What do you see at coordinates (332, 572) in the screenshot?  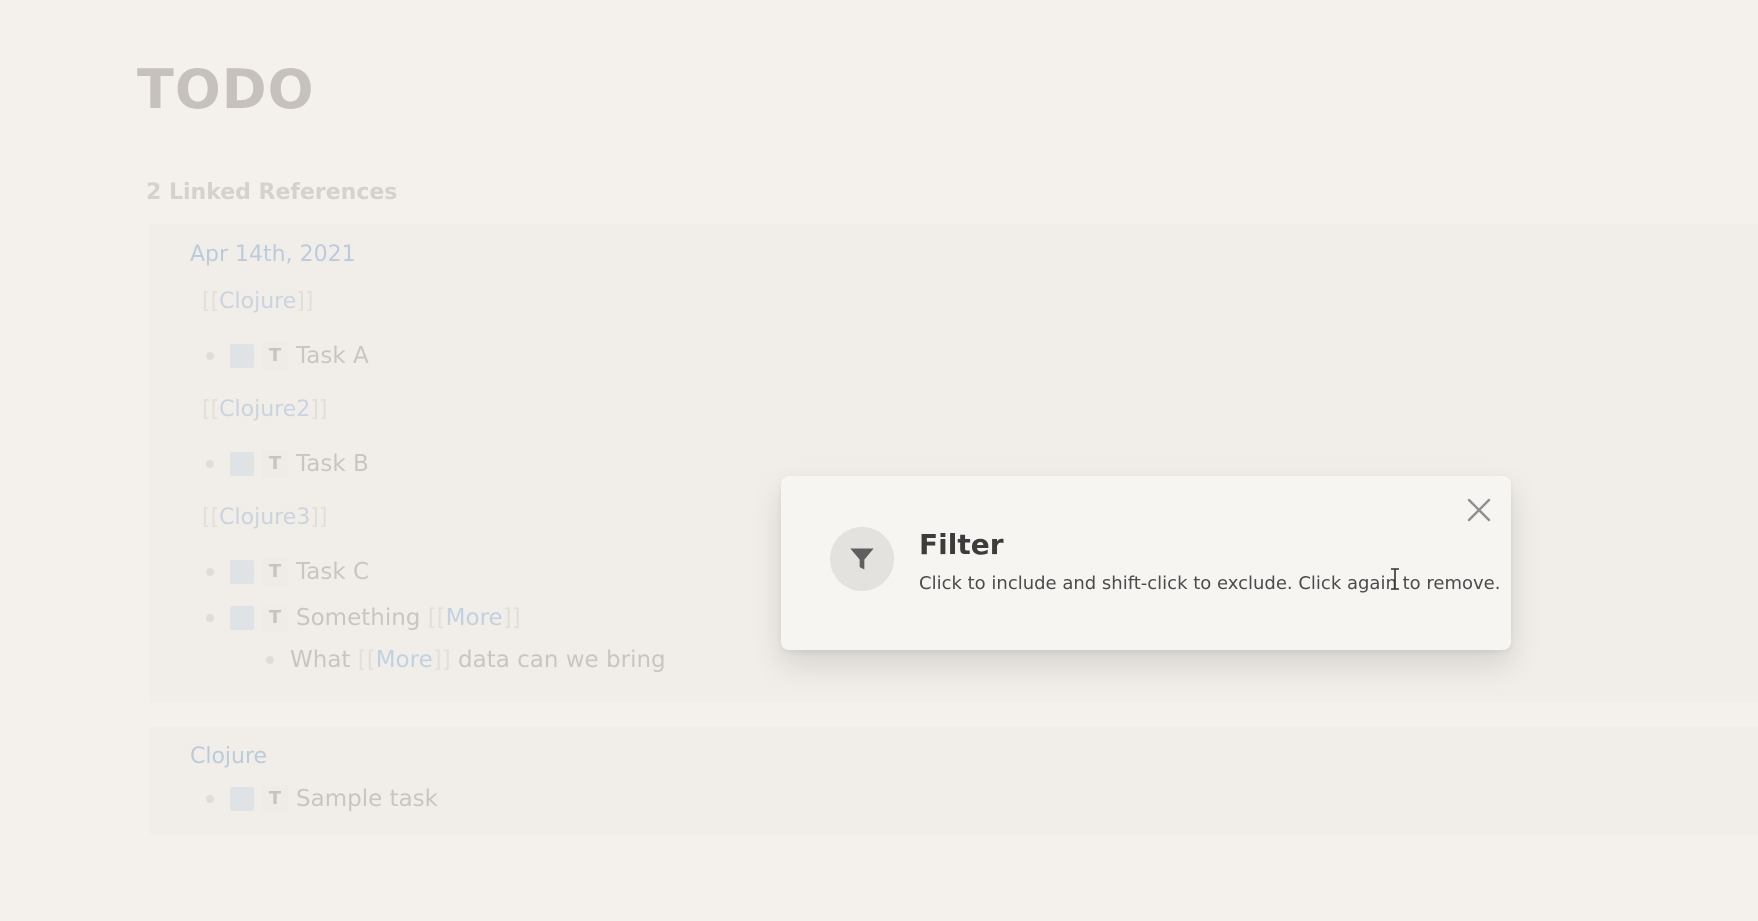 I see `block-text: Task C` at bounding box center [332, 572].